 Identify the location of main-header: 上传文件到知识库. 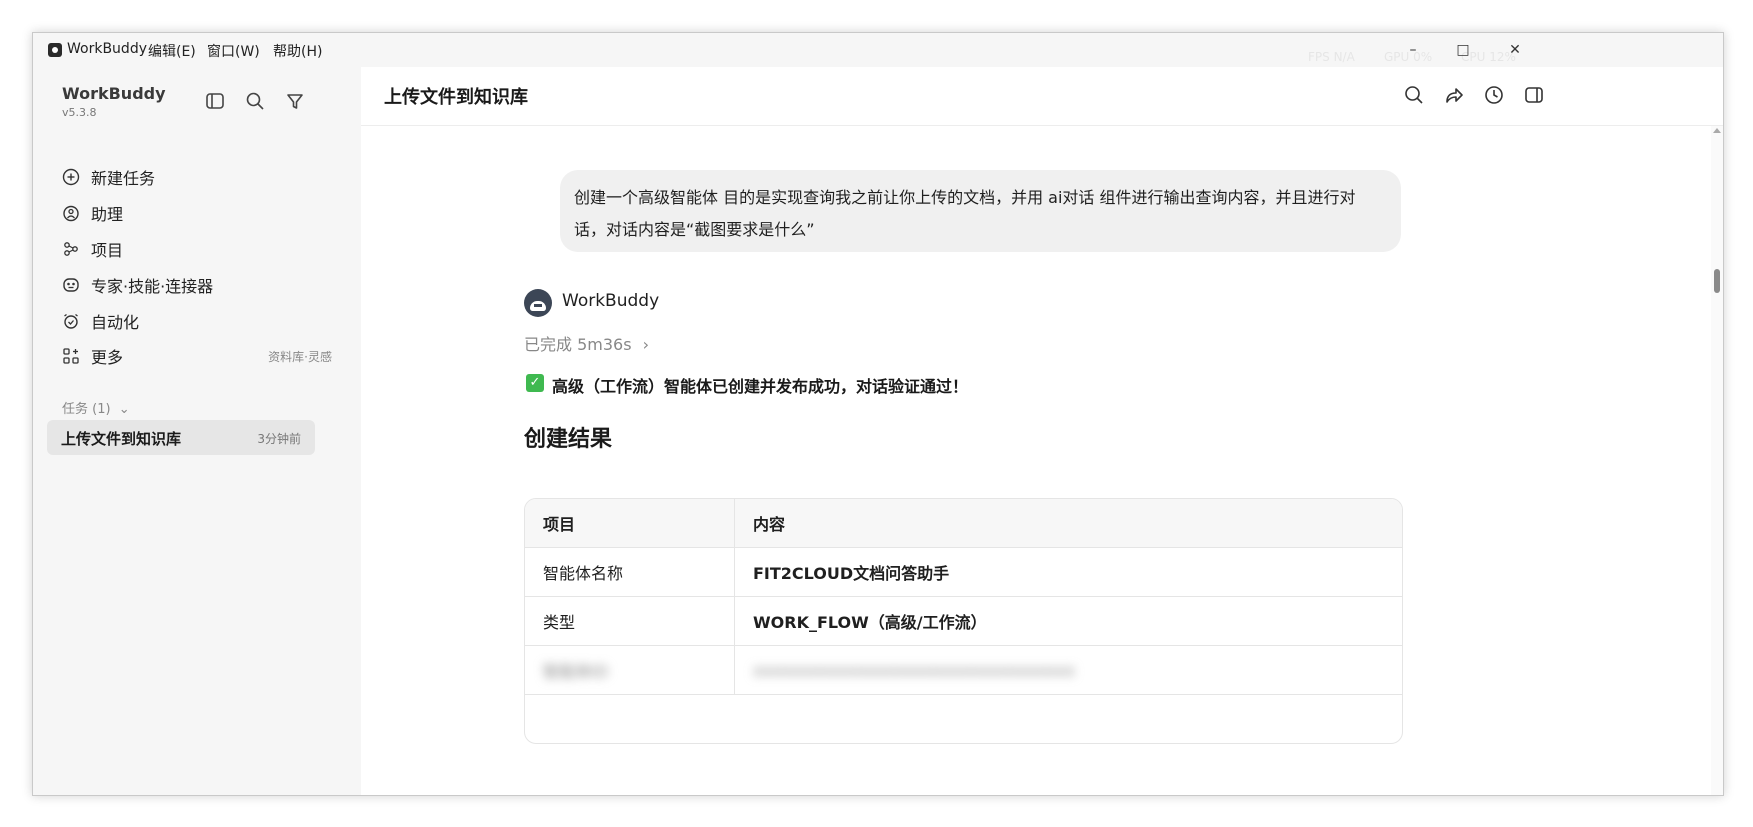
(1042, 96).